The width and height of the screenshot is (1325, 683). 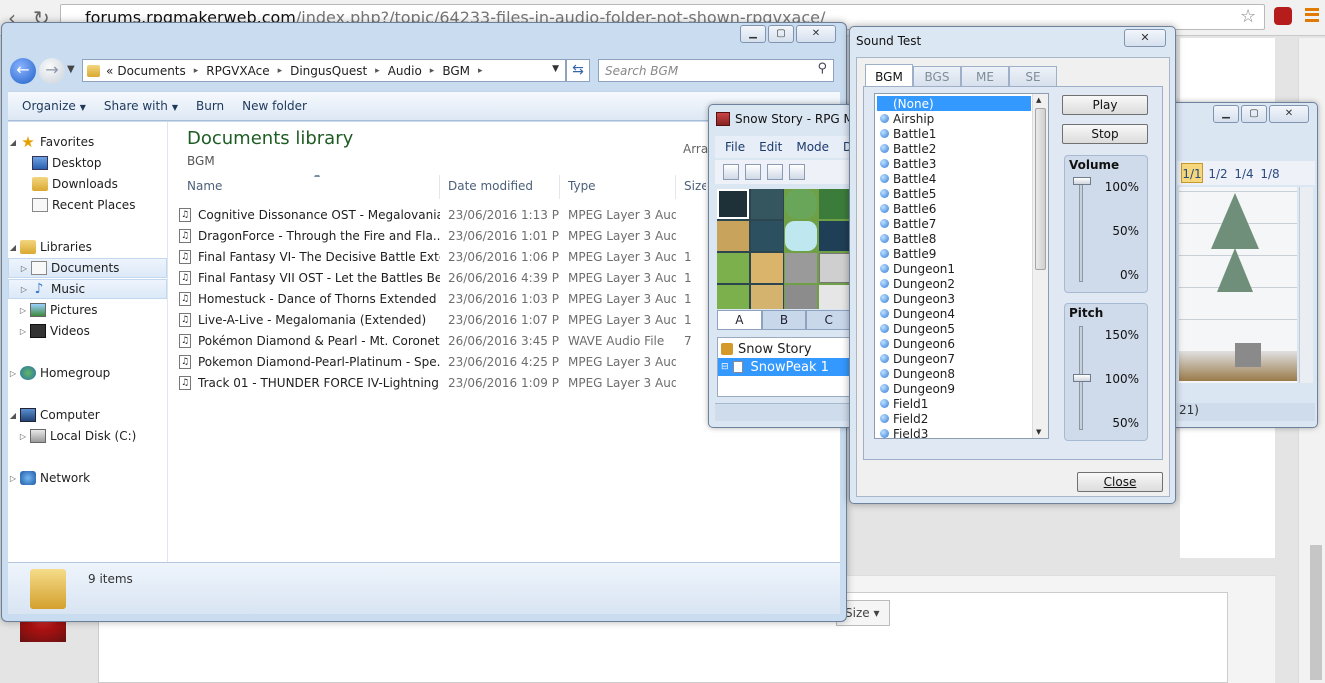 I want to click on nav-downloads: Downloads, so click(x=87, y=184).